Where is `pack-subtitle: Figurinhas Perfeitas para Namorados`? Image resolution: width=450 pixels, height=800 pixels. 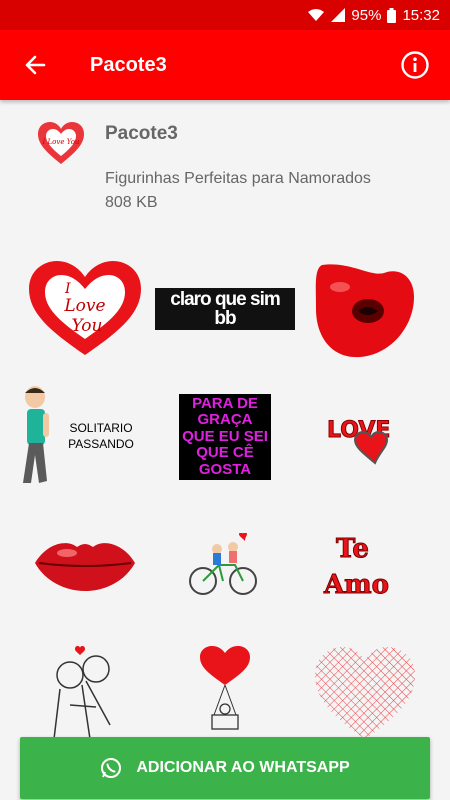 pack-subtitle: Figurinhas Perfeitas para Namorados is located at coordinates (238, 178).